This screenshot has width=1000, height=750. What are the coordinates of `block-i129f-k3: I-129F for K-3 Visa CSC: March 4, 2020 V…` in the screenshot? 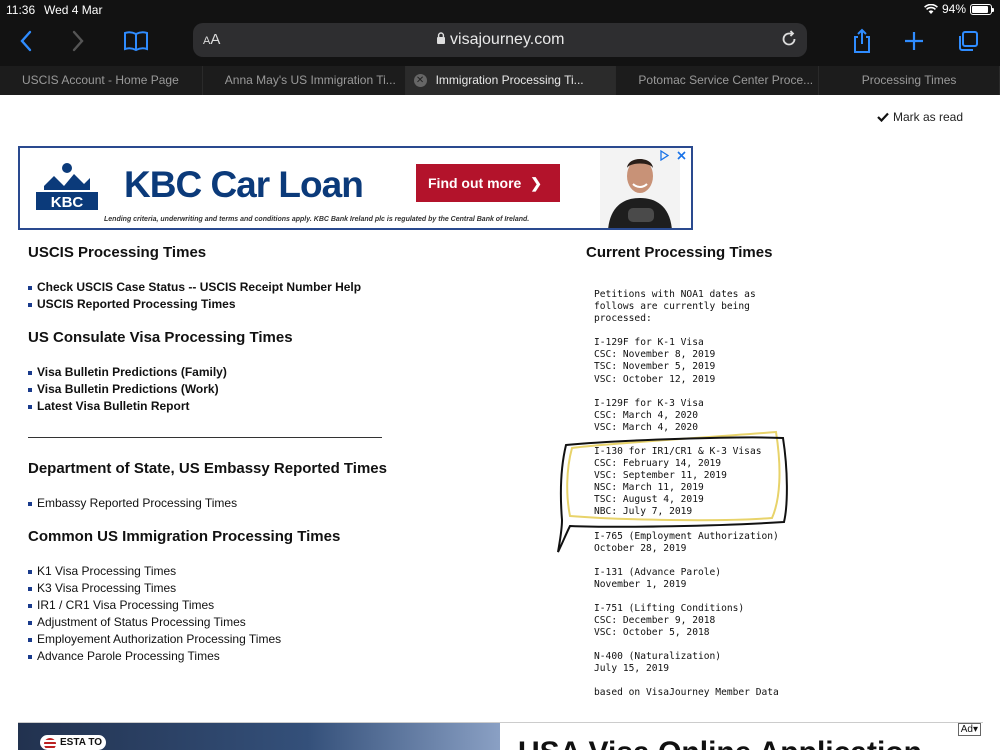 It's located at (649, 415).